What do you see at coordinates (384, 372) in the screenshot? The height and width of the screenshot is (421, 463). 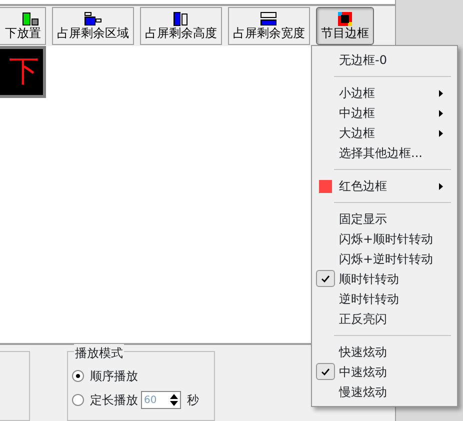 I see `menu-item: 中速炫动` at bounding box center [384, 372].